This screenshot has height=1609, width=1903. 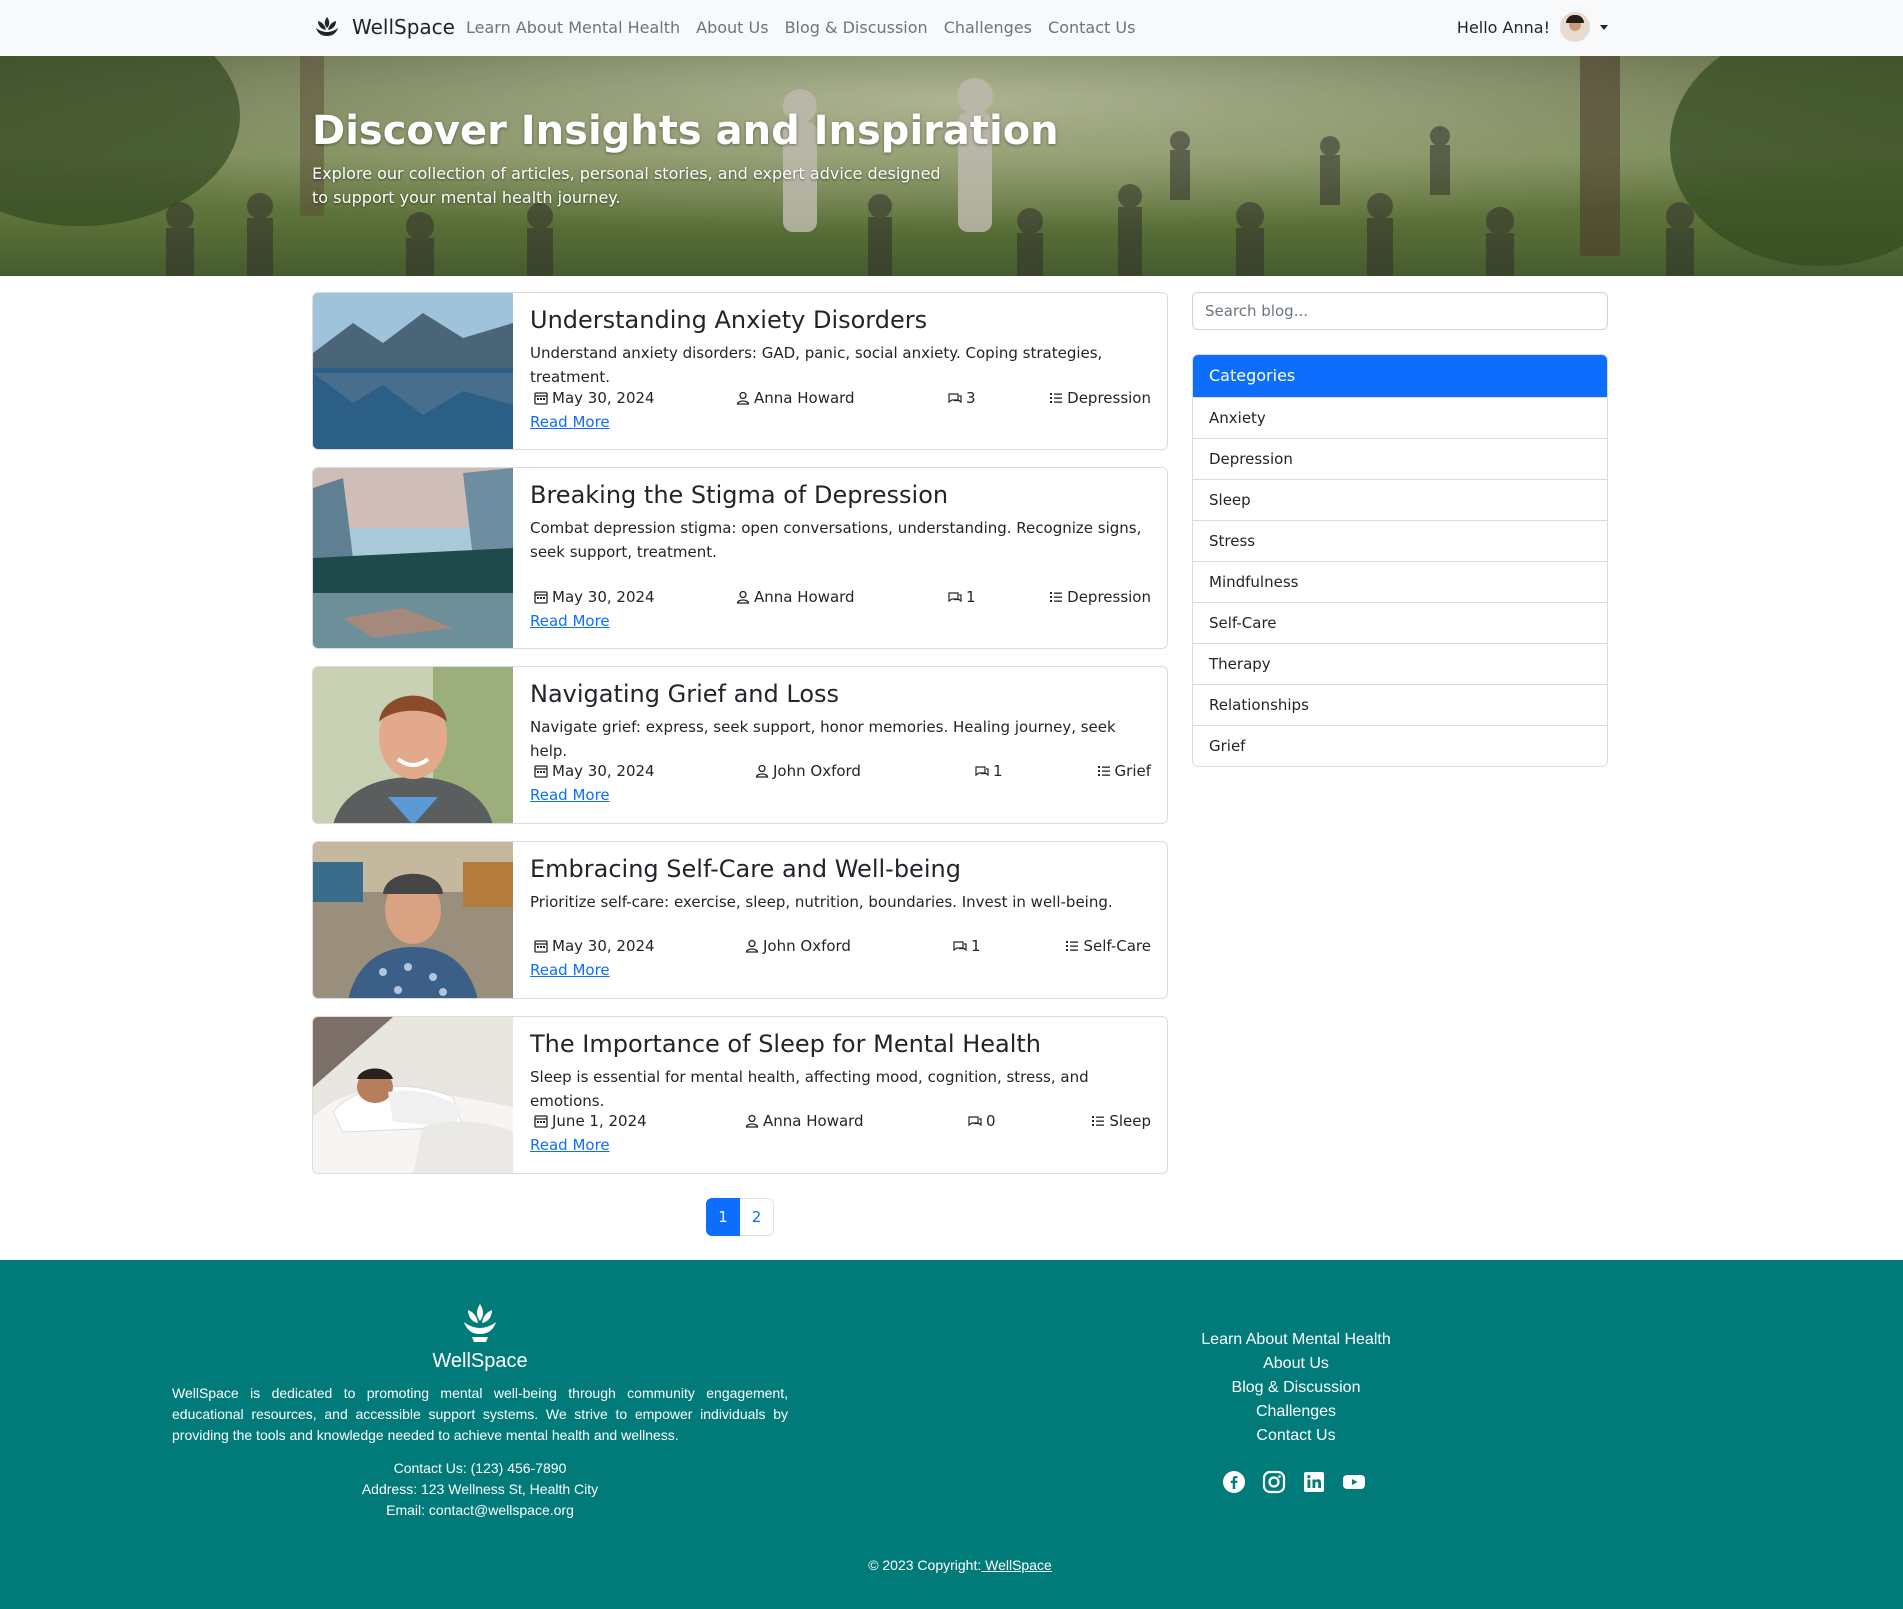 I want to click on page-1-button: 1, so click(x=723, y=1217).